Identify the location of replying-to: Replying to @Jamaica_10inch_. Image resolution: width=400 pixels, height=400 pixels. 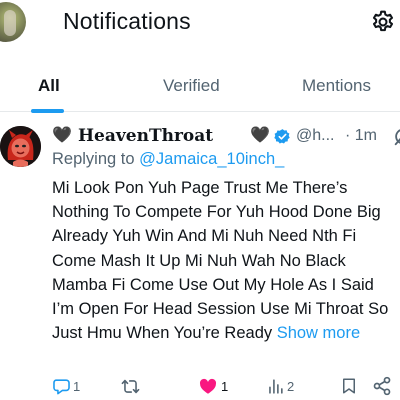
(168, 159).